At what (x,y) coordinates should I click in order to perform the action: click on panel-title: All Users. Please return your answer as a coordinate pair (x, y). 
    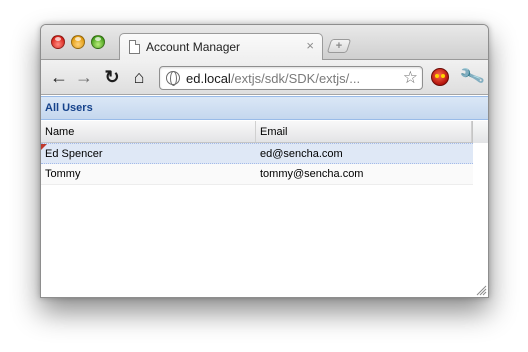
    Looking at the image, I should click on (69, 108).